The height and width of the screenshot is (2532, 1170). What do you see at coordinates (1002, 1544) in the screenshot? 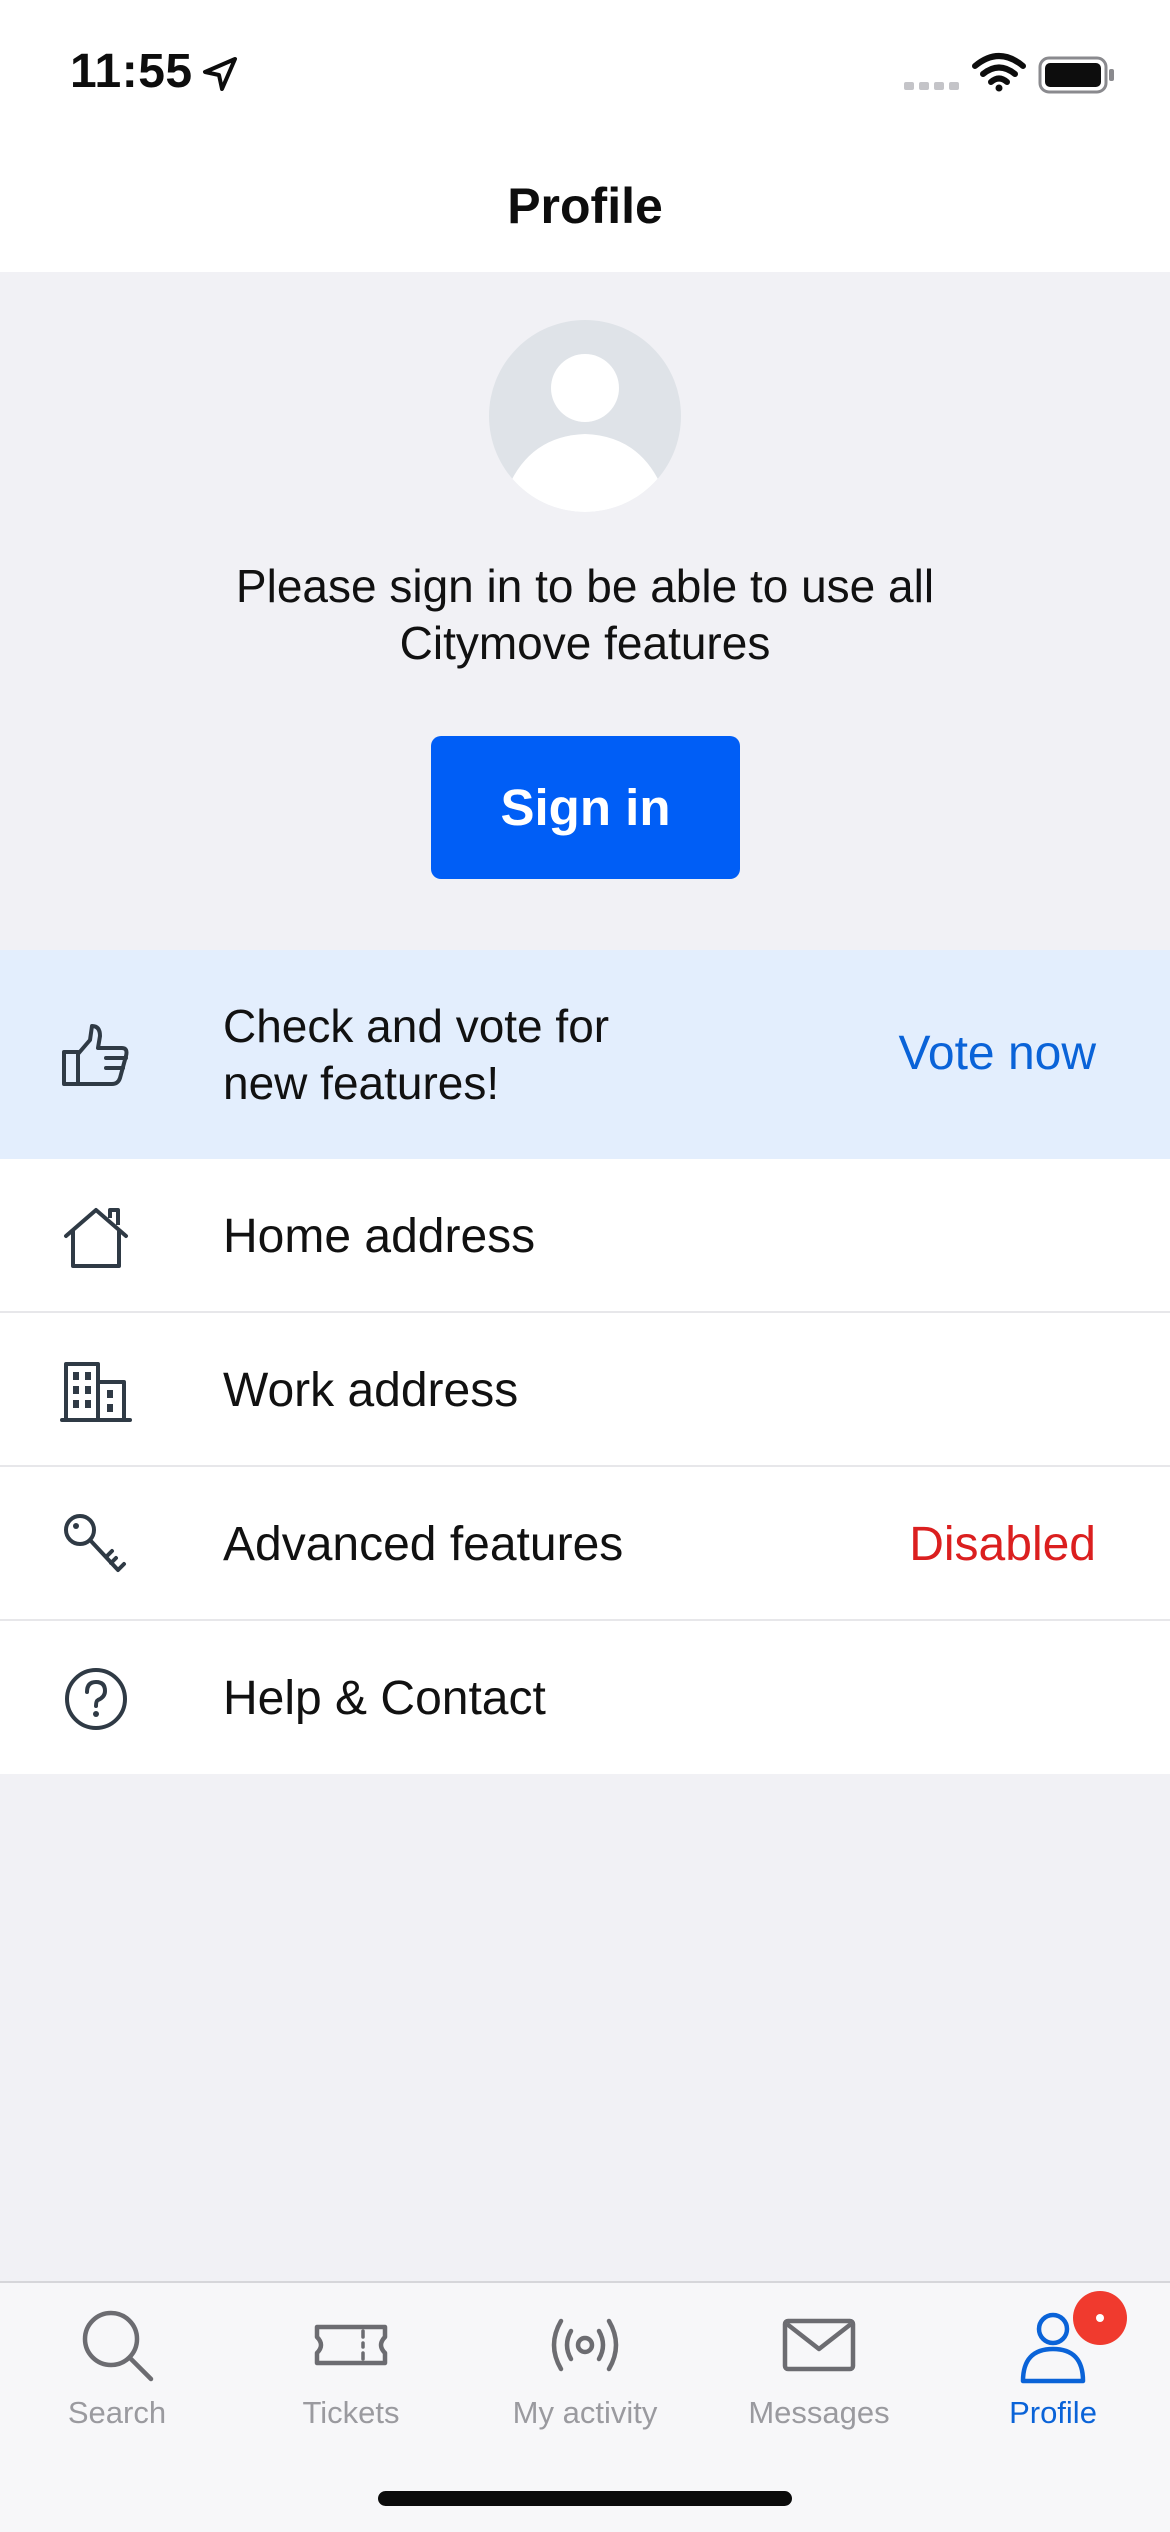
I see `status-value-disabled: Disabled` at bounding box center [1002, 1544].